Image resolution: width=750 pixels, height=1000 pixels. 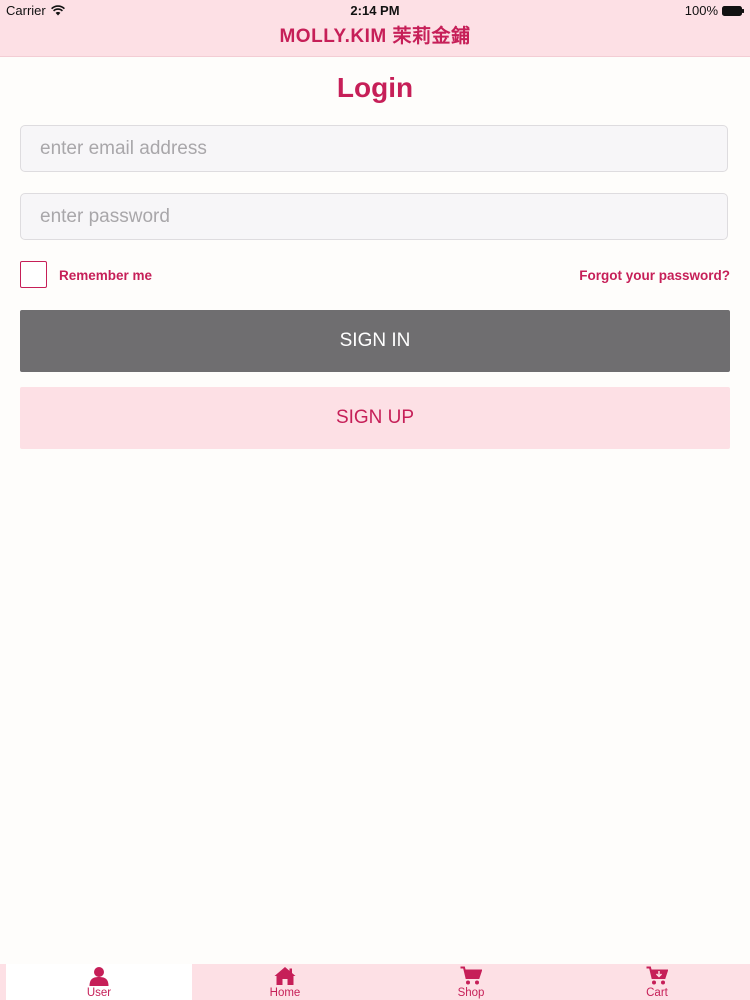 I want to click on status-bar: Carrier 2:14 PM 100%, so click(x=375, y=11).